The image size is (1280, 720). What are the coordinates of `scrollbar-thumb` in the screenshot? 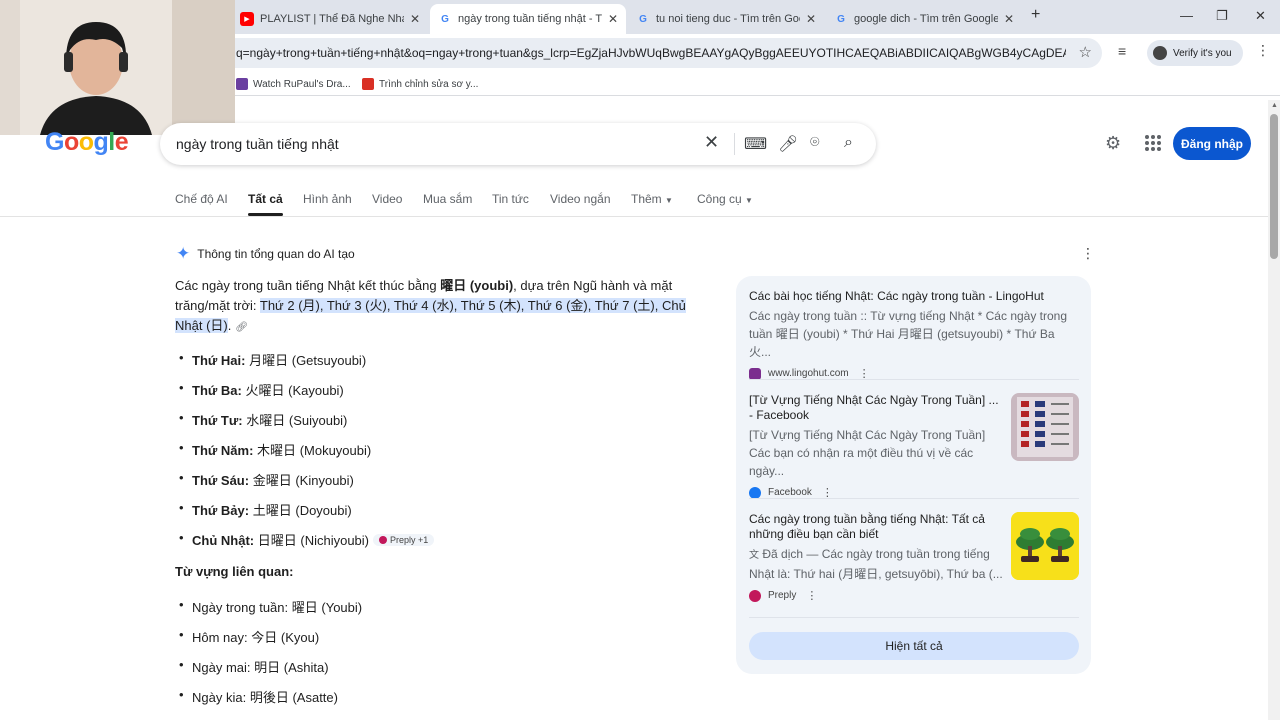 It's located at (1274, 186).